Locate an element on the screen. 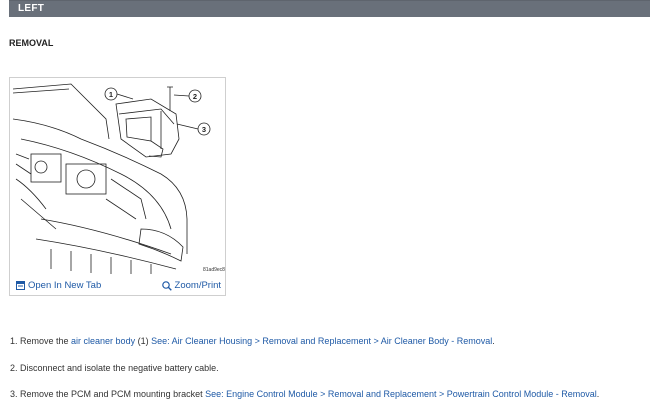  section-header-bar: LEFT is located at coordinates (329, 8).